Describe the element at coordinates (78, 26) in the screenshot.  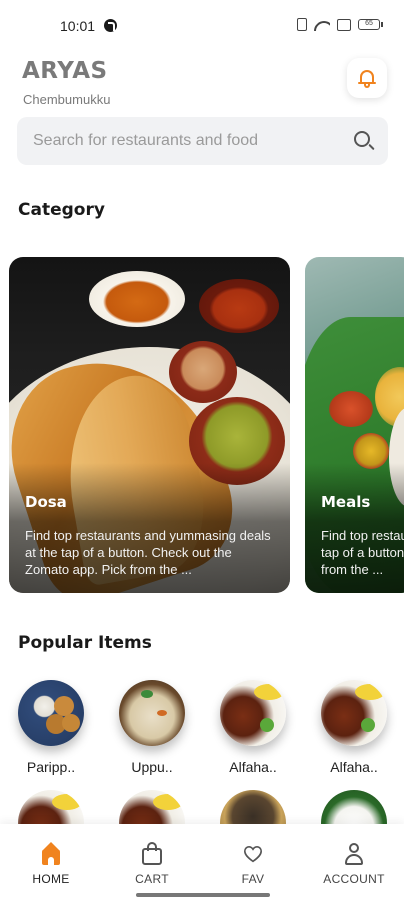
I see `status-time: 10:01` at that location.